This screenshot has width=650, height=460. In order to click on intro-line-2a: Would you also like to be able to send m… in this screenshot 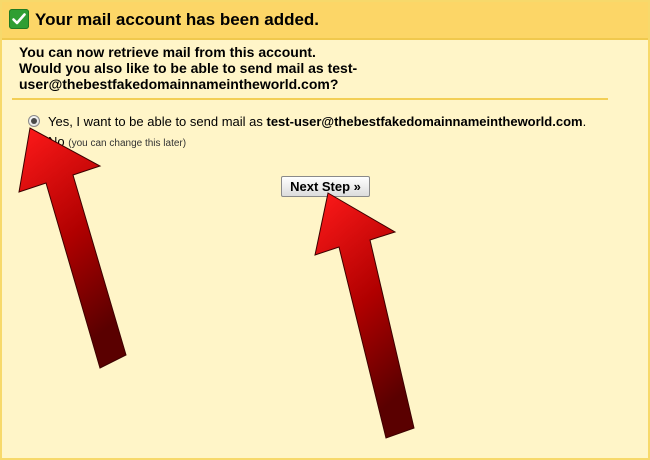, I will do `click(188, 68)`.